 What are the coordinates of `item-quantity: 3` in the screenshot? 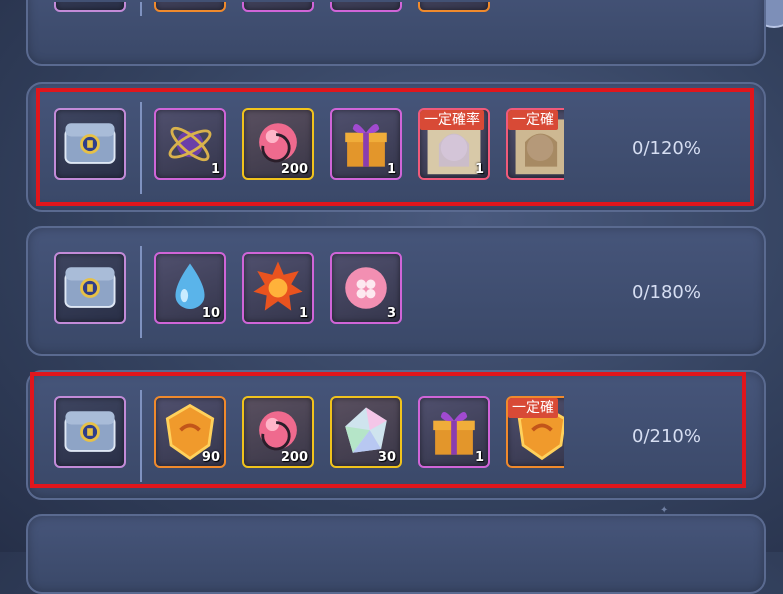 It's located at (391, 313).